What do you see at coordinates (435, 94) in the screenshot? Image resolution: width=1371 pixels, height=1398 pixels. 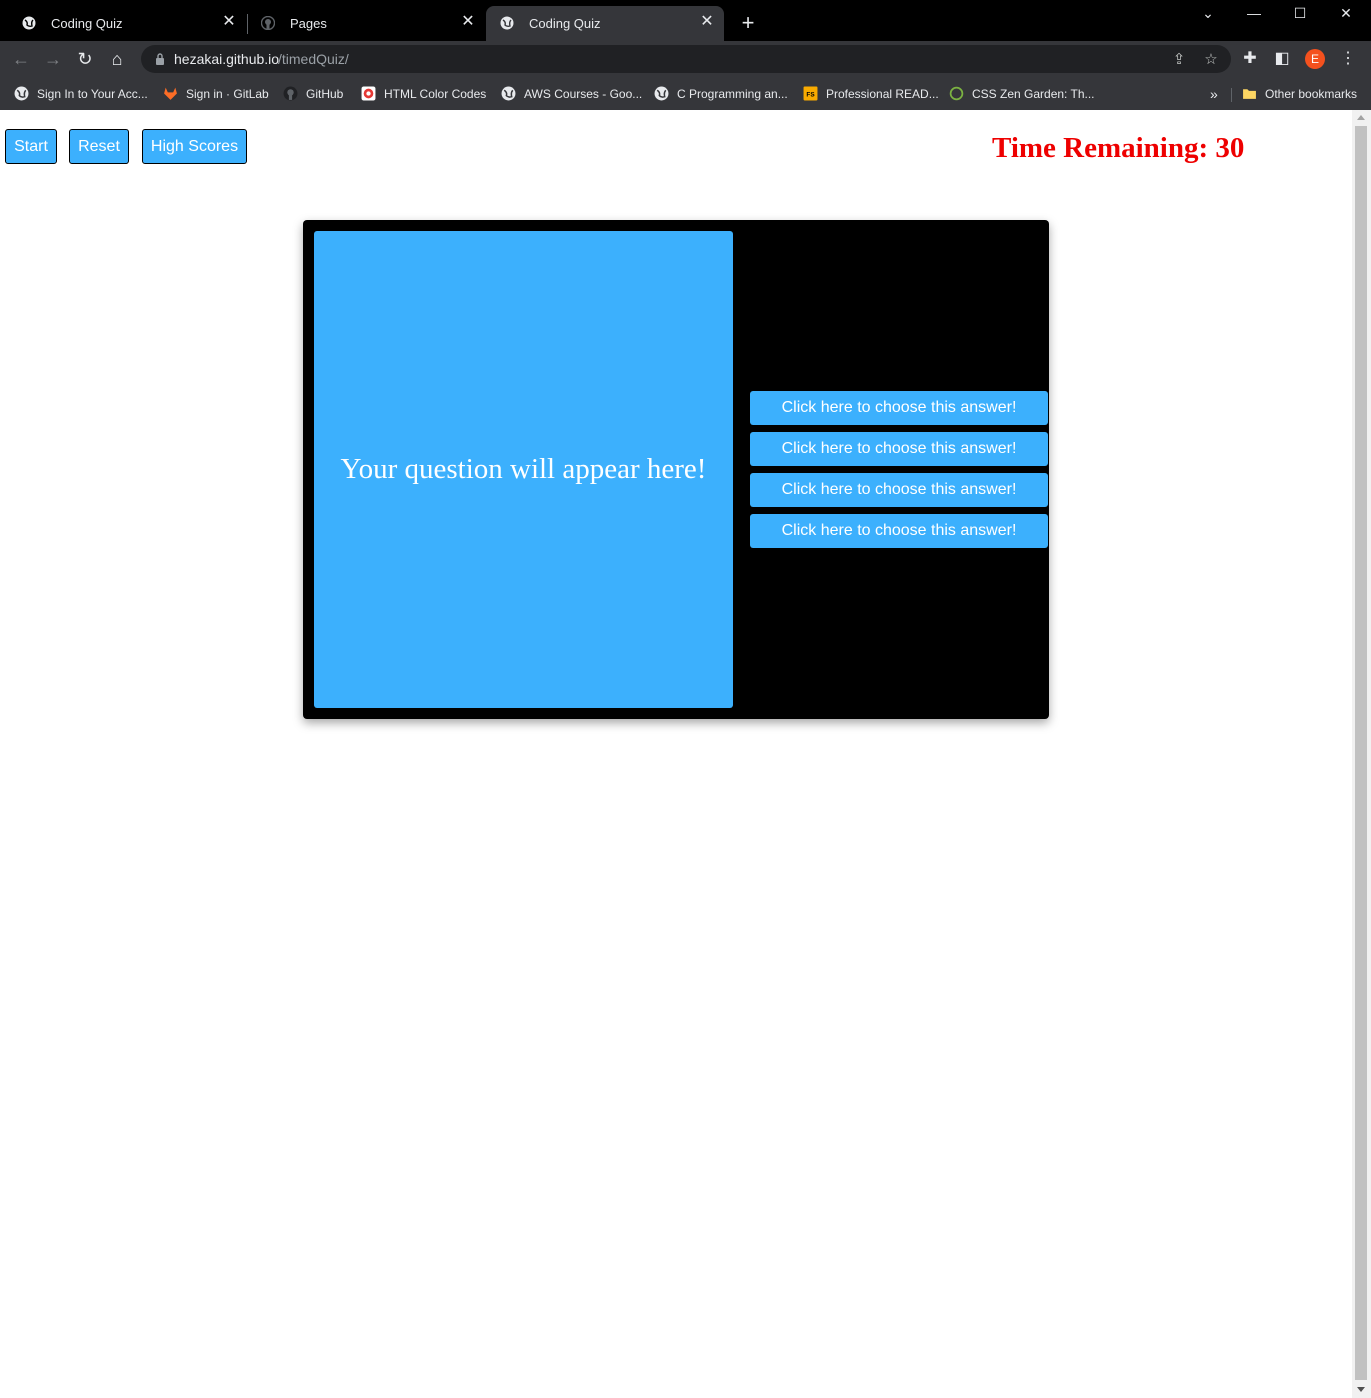 I see `bookmark-label: HTML Color Codes` at bounding box center [435, 94].